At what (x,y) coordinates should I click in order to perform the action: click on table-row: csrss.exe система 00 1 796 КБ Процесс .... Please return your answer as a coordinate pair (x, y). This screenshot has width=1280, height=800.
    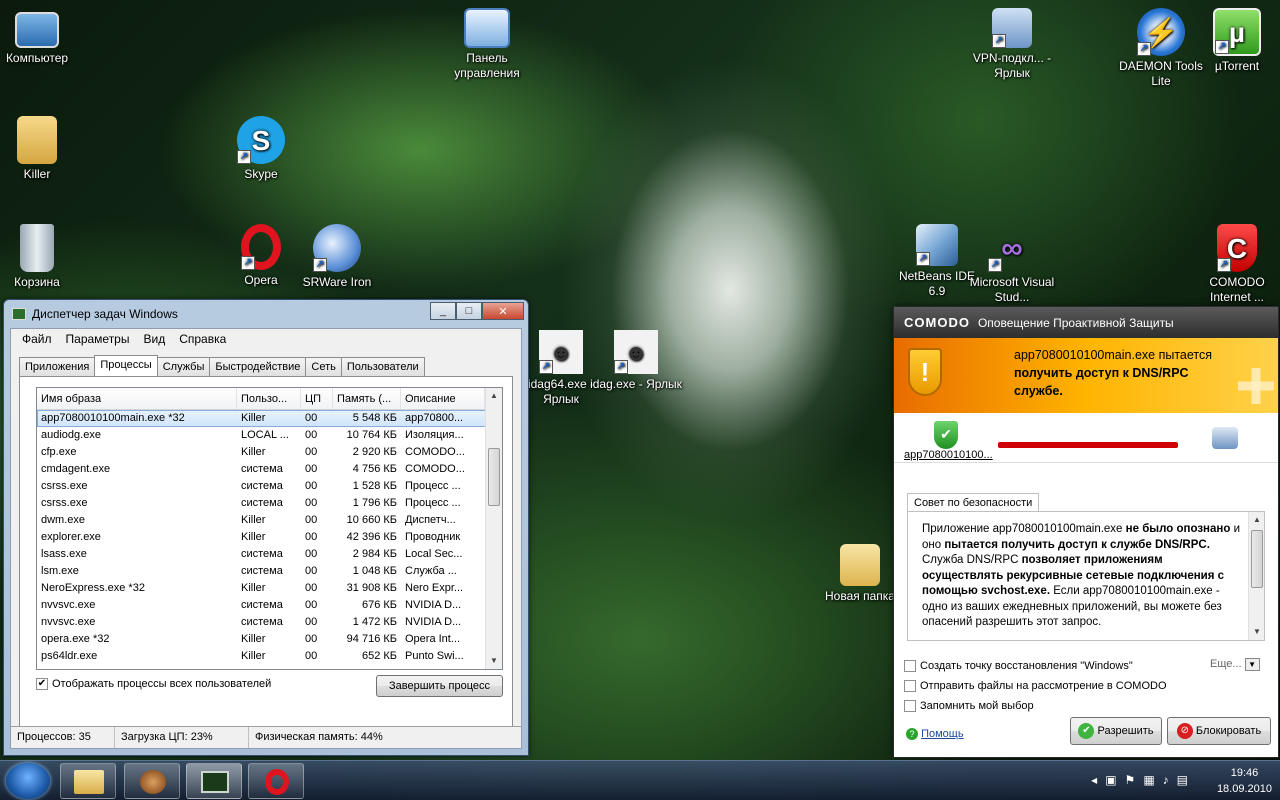
    Looking at the image, I should click on (269, 503).